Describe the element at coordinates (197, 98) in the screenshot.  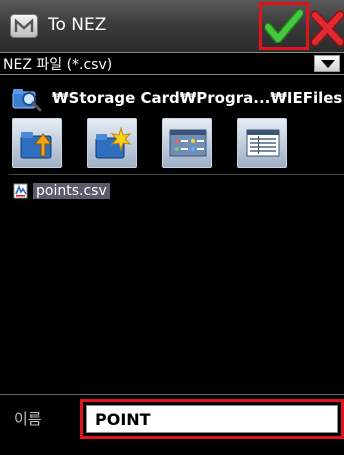
I see `current-path: ₩Storage Card₩Progra...₩IEFiles` at that location.